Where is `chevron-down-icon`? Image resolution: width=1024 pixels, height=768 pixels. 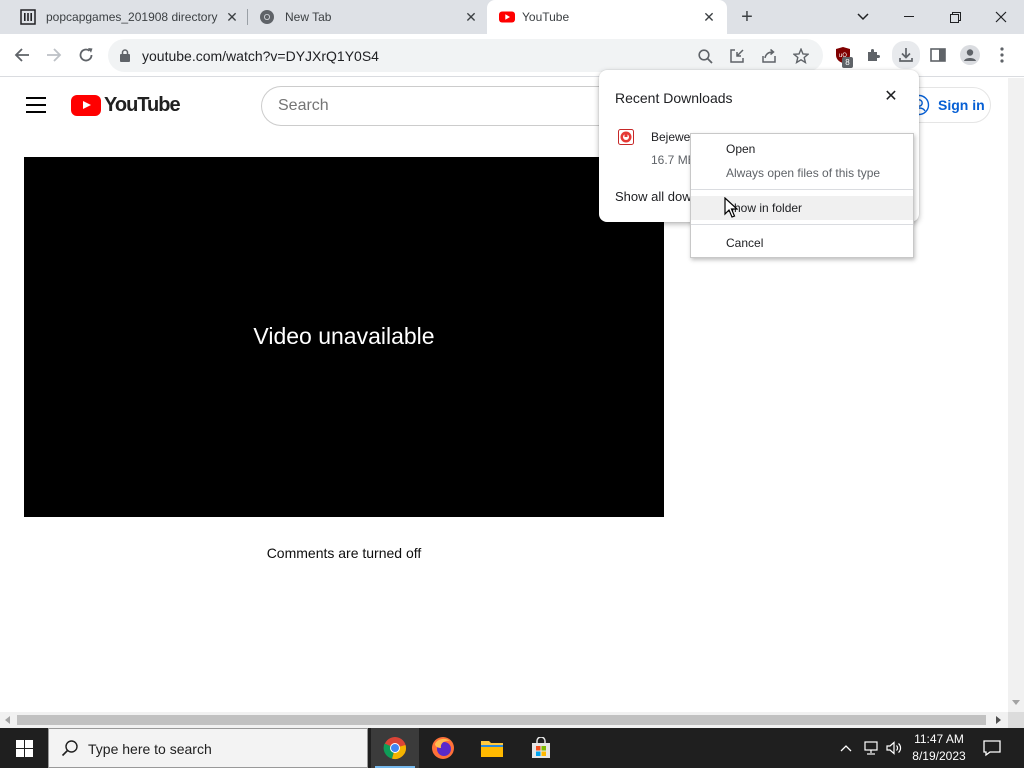
chevron-down-icon is located at coordinates (863, 17).